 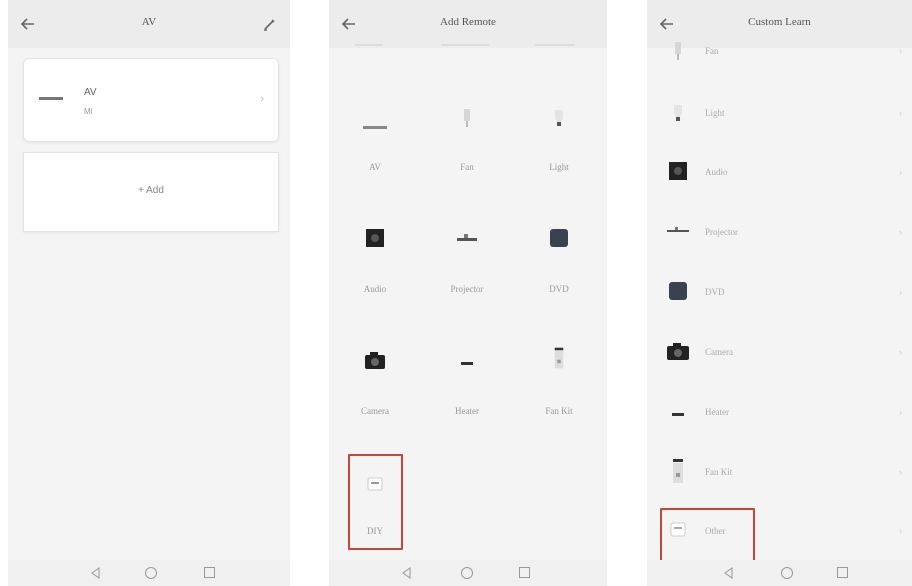 I want to click on other-highlight-box, so click(x=707, y=535).